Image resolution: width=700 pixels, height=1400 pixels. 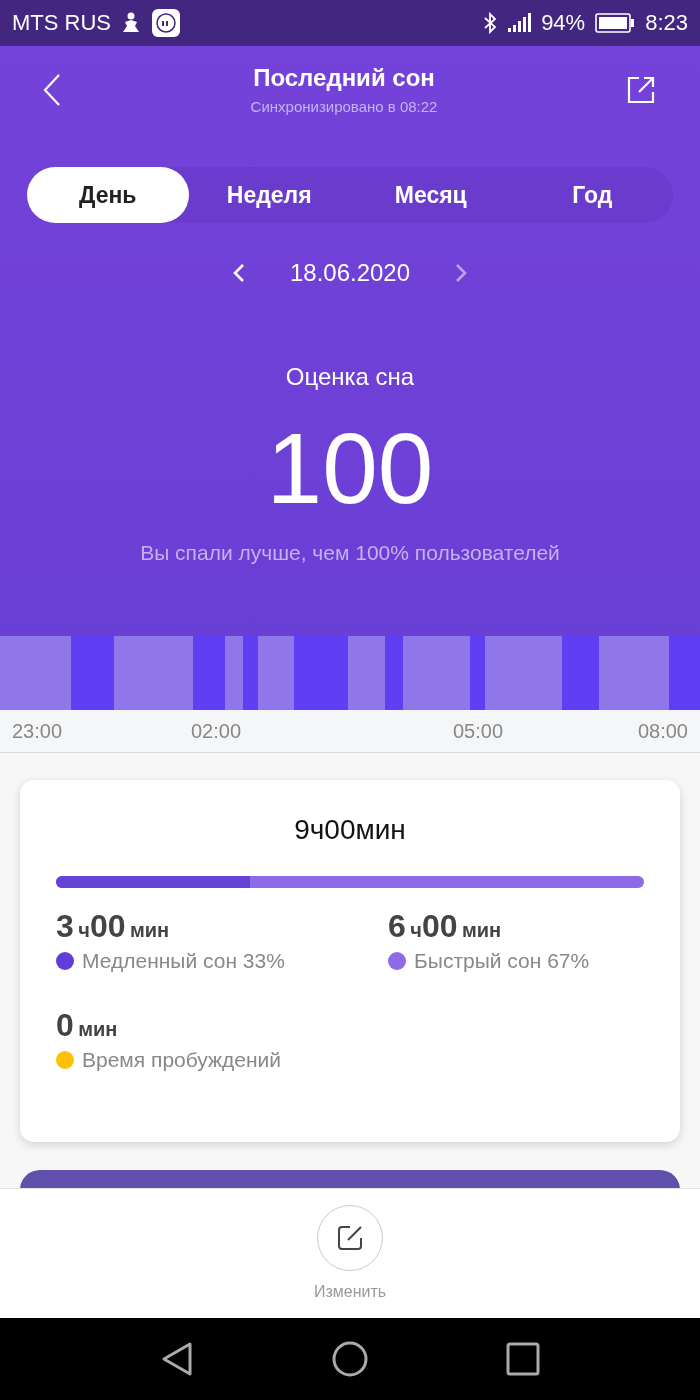 I want to click on selected-date: 18.06.2020, so click(x=350, y=273).